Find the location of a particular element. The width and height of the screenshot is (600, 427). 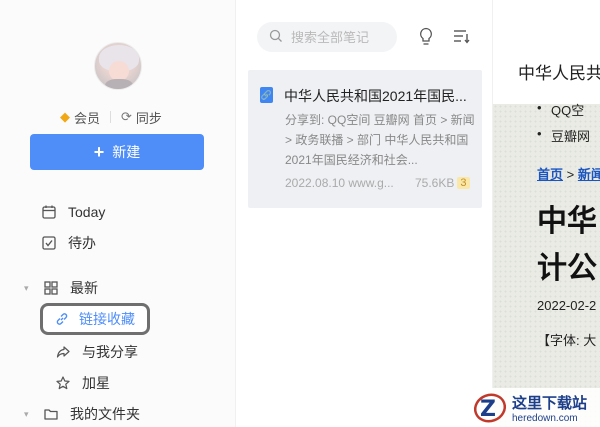

sidebar-item-label: 与我分享 is located at coordinates (110, 352).